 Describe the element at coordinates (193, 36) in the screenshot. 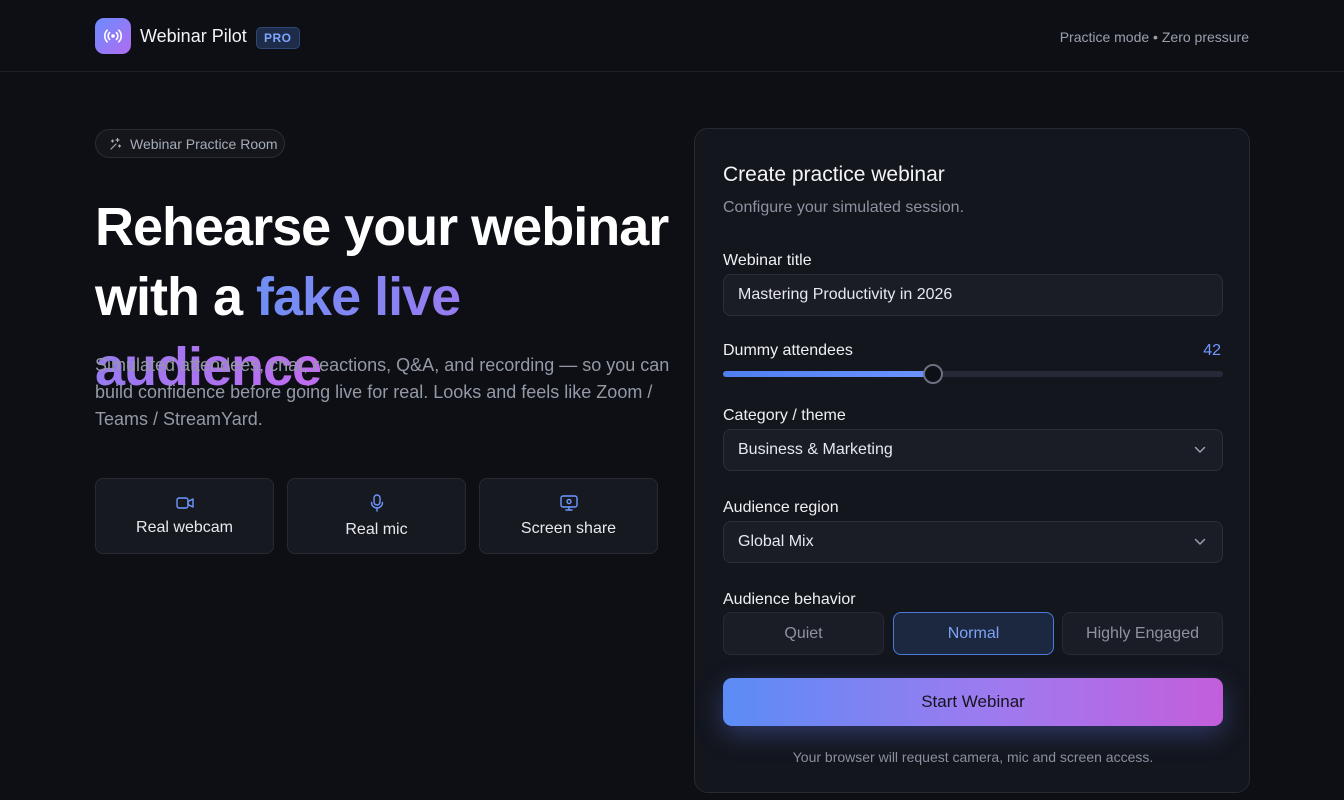

I see `brand-name: Webinar Pilot` at that location.